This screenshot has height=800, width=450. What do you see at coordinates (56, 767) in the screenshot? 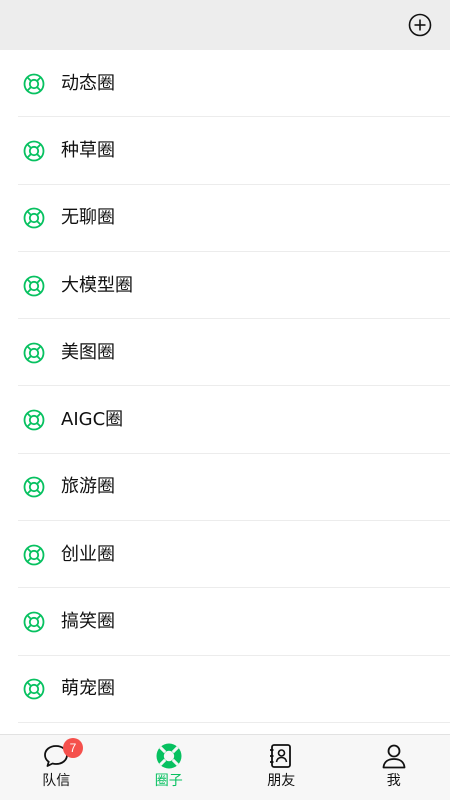
I see `tab-messages: 7 队信` at bounding box center [56, 767].